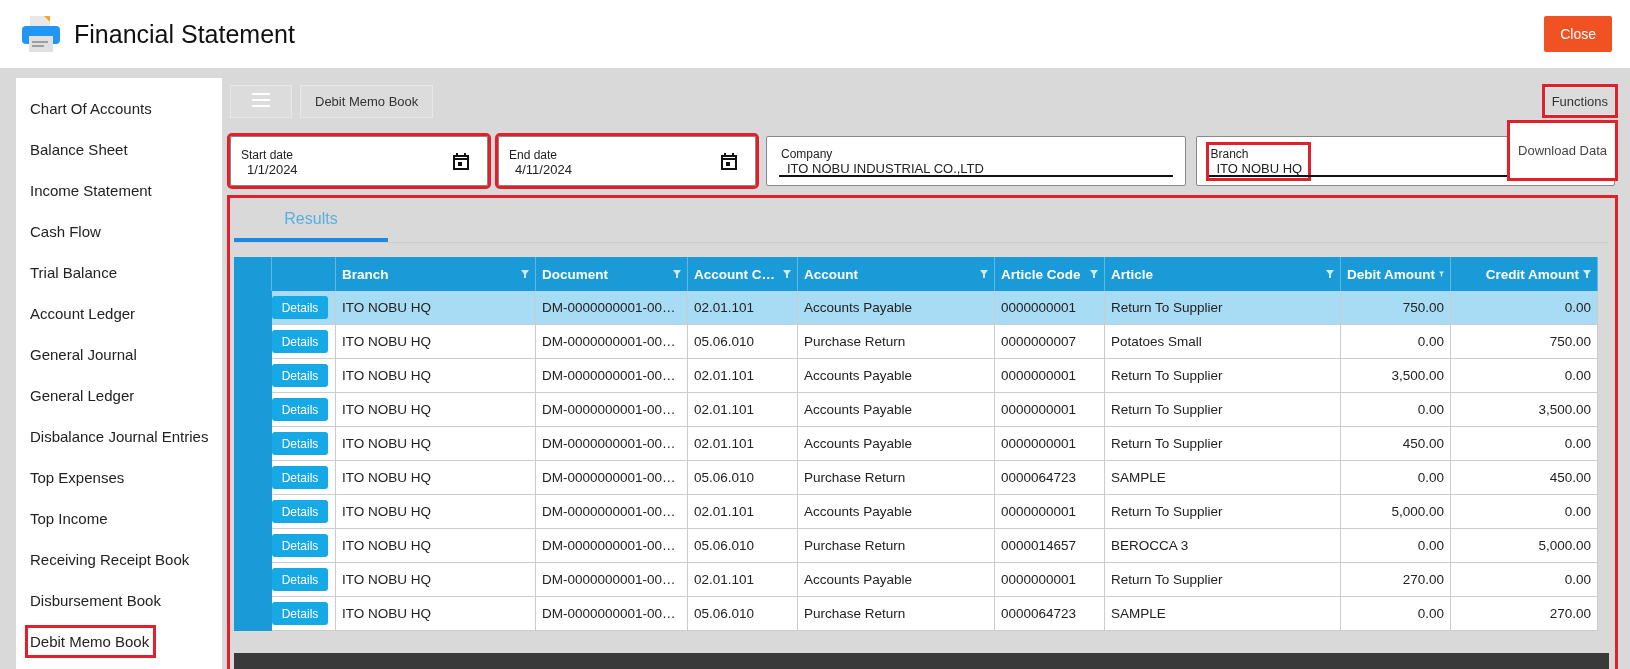 The image size is (1630, 669). Describe the element at coordinates (807, 154) in the screenshot. I see `field-label: Company` at that location.